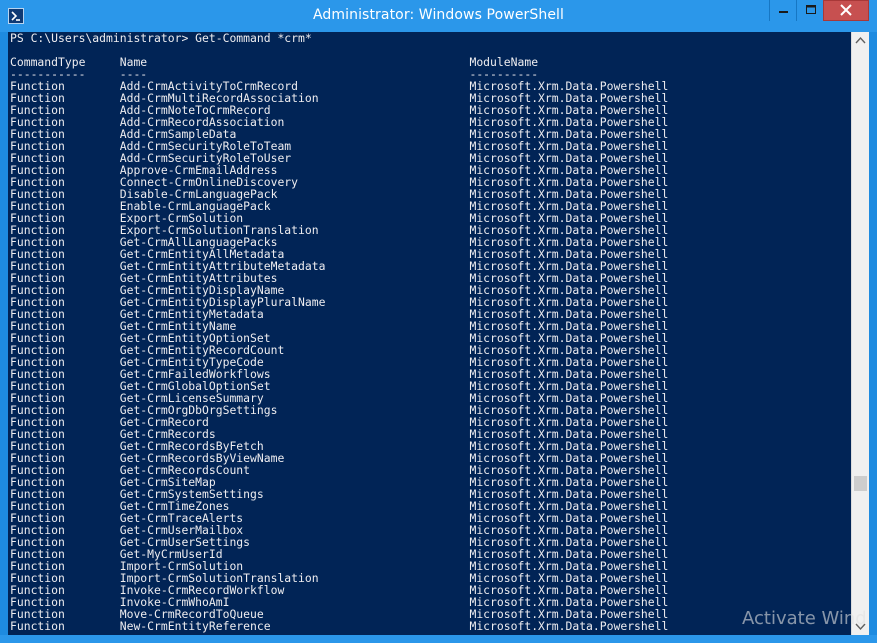 The image size is (877, 643). I want to click on title-bar: Administrator: Windows PowerShell, so click(438, 16).